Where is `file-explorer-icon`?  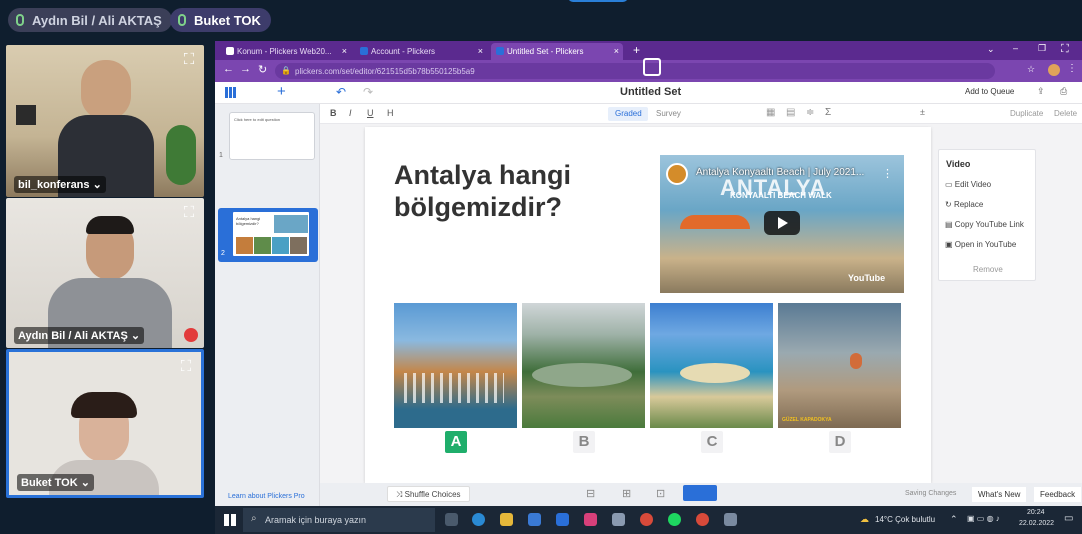 file-explorer-icon is located at coordinates (506, 519).